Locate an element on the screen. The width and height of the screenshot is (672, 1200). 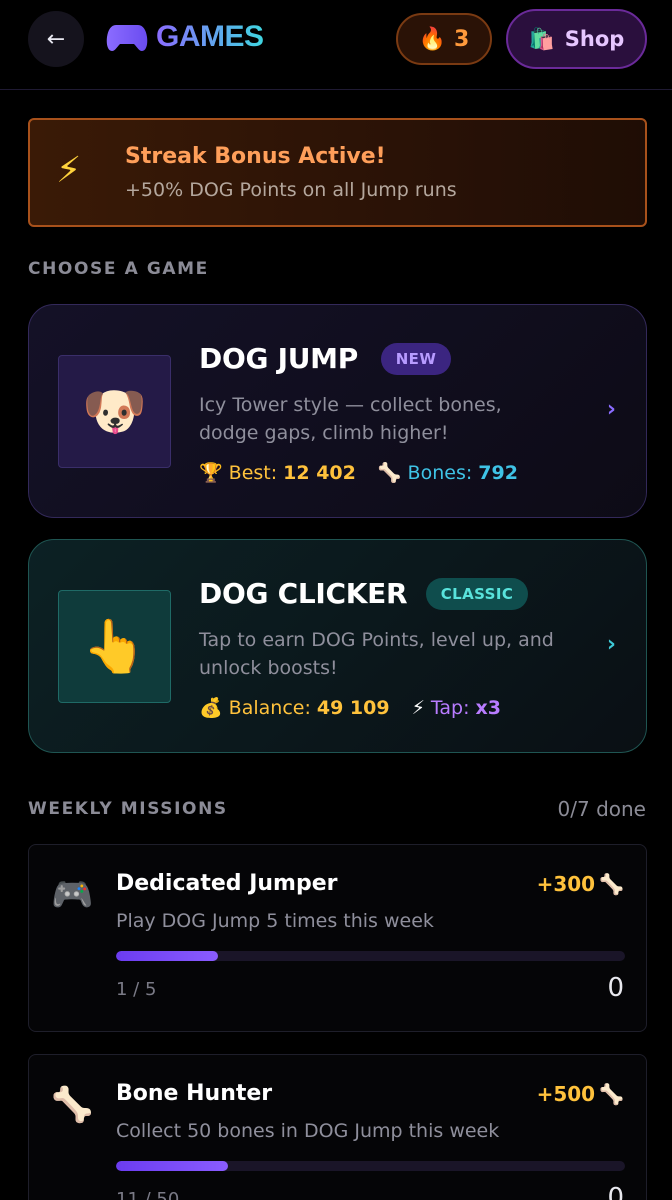
stat-label: Best: is located at coordinates (253, 472).